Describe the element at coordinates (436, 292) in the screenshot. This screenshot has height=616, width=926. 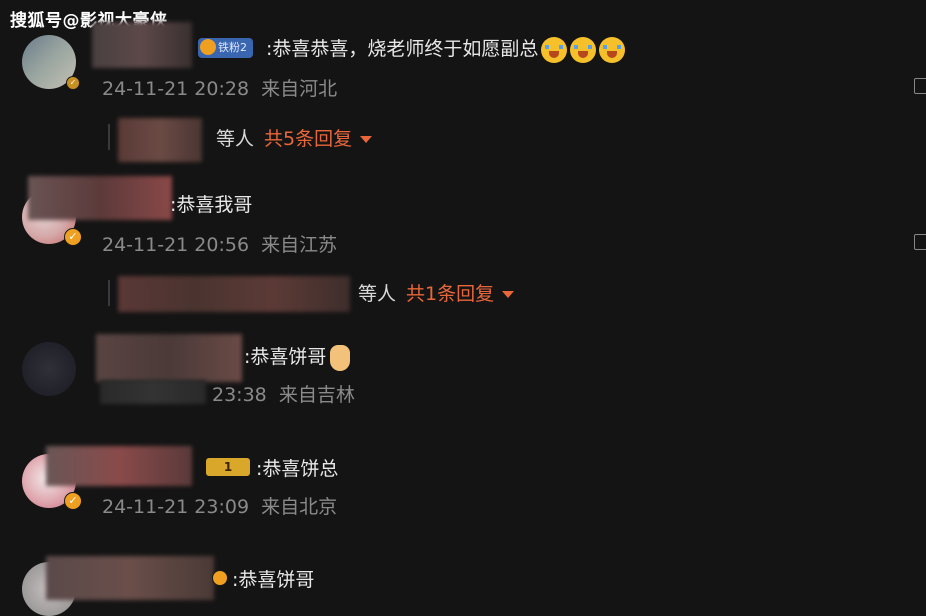
I see `reply-summary: 等人 共1条回复` at that location.